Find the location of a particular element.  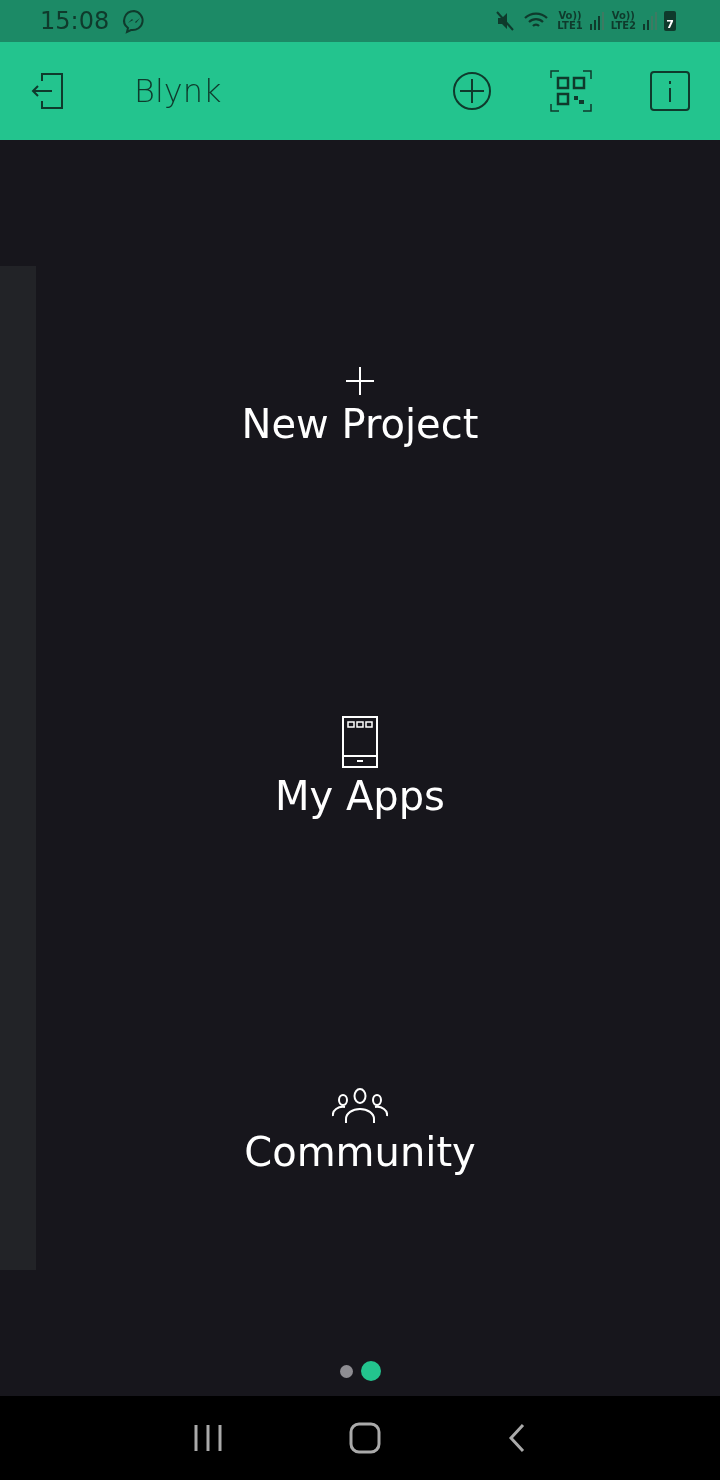

sim-label: Vo)) LTE2 is located at coordinates (623, 21).